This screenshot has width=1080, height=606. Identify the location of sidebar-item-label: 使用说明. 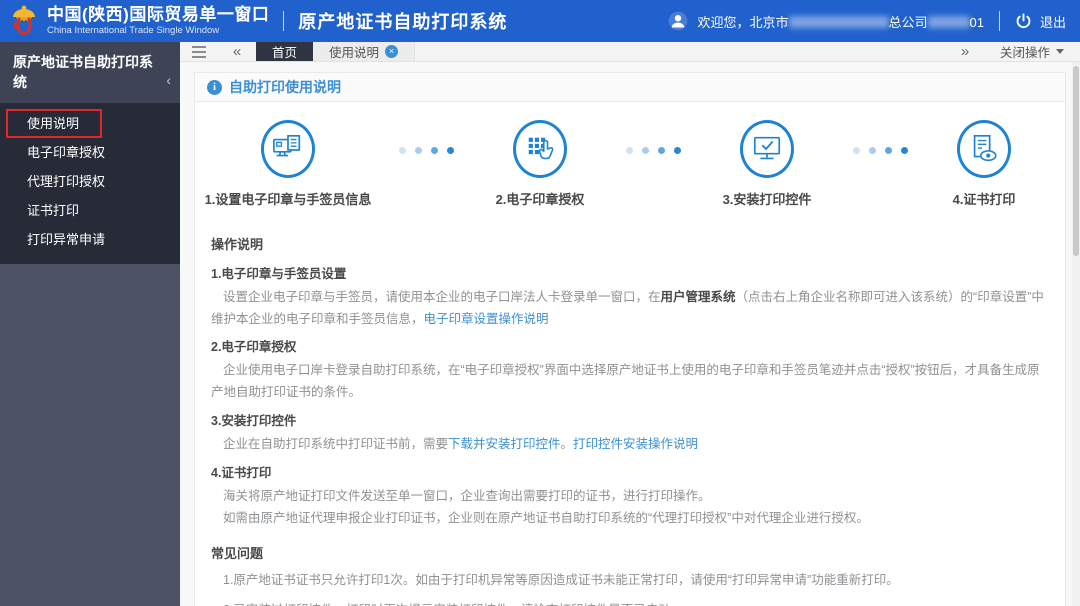
(53, 123).